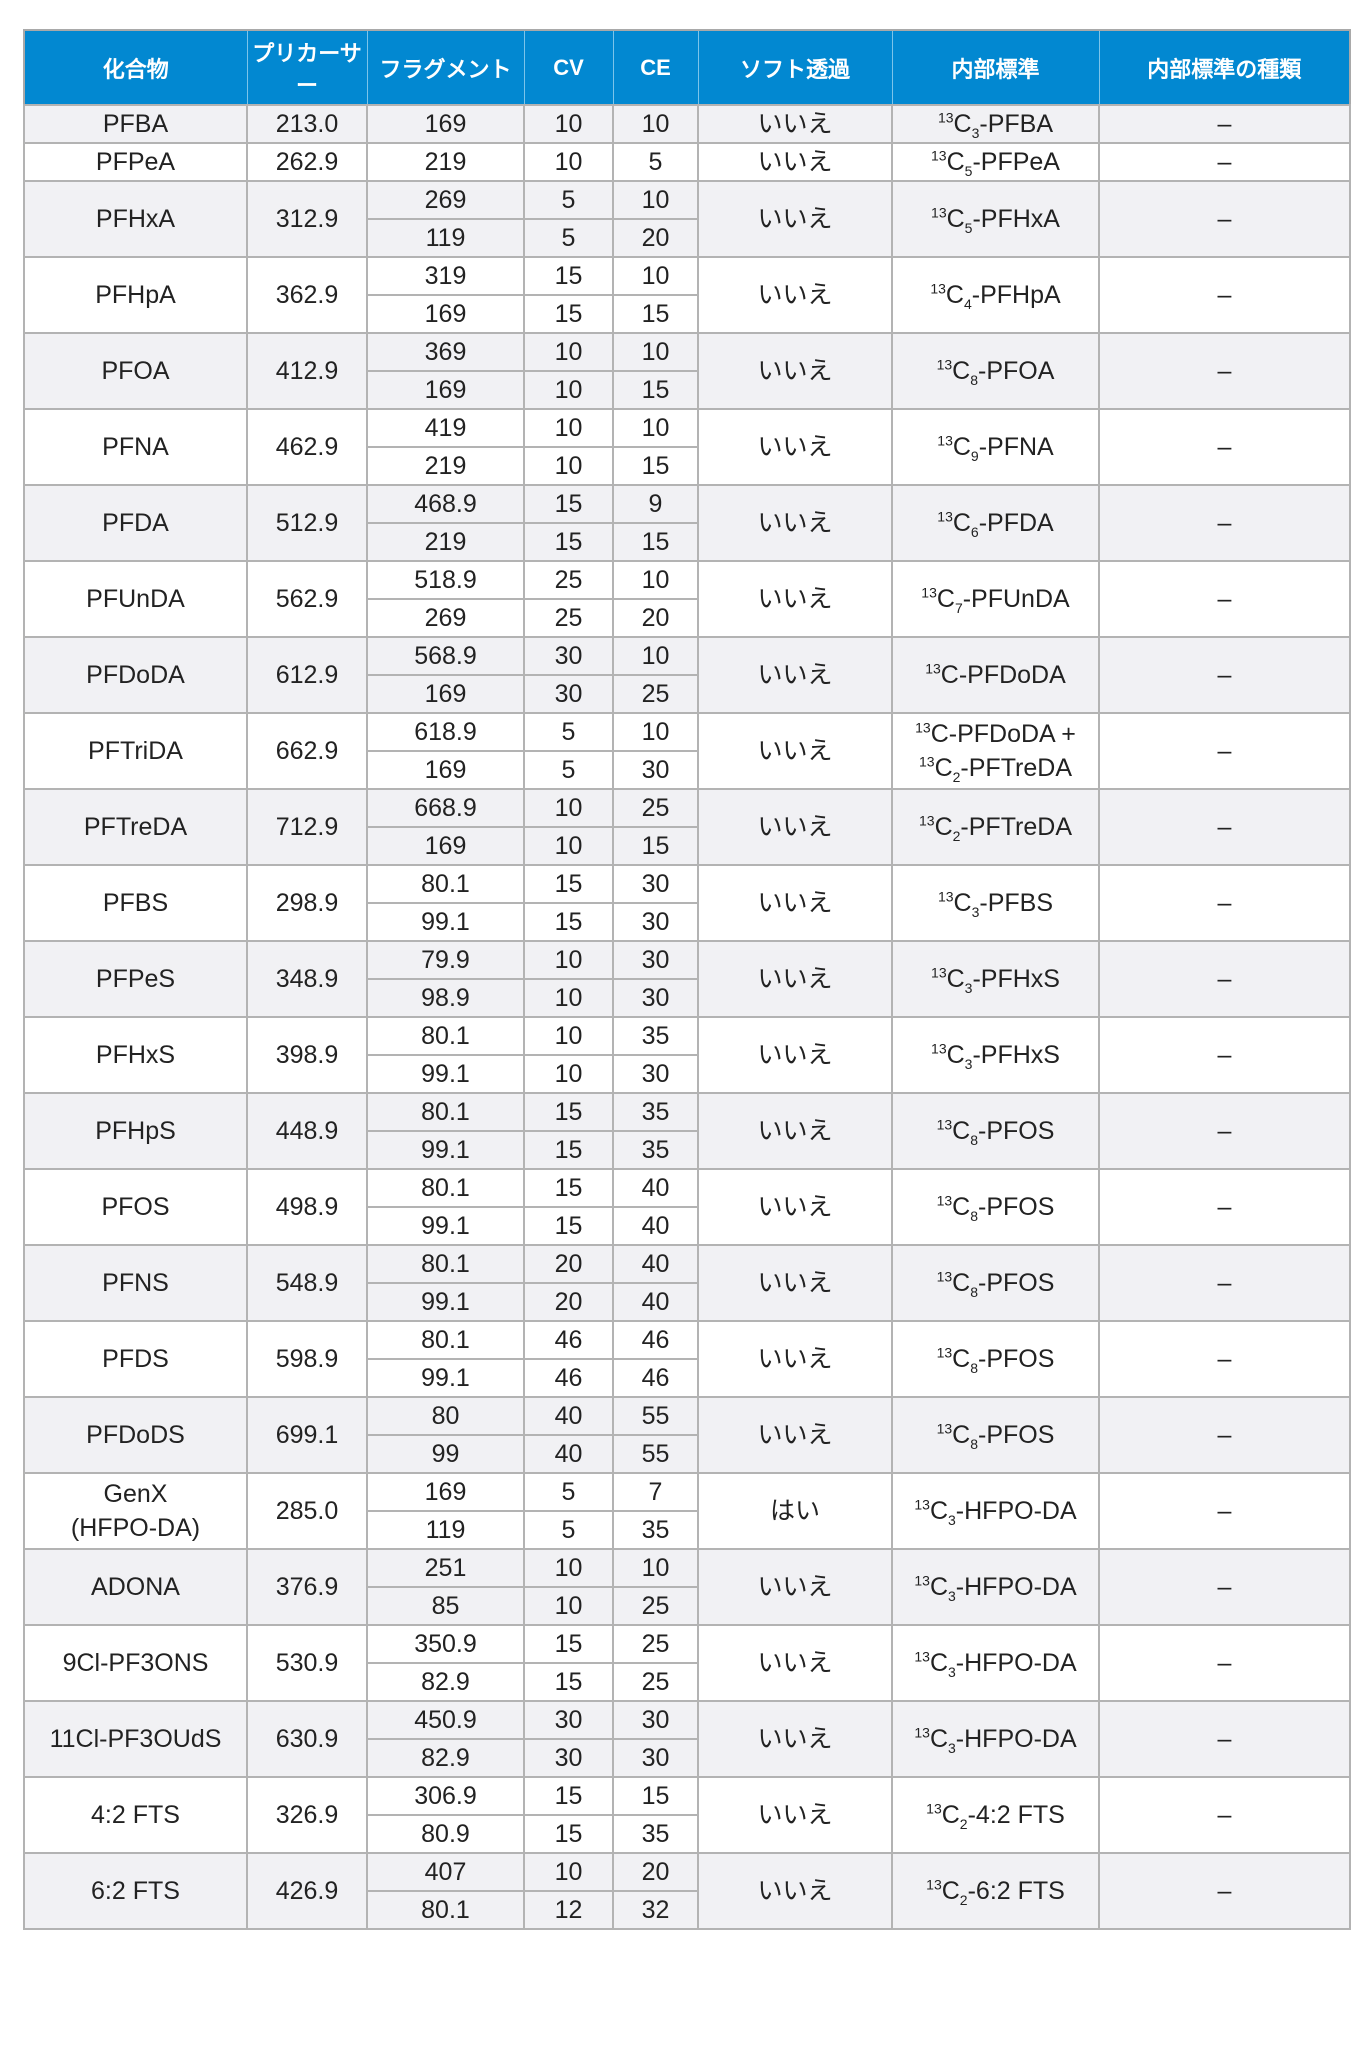 The height and width of the screenshot is (2048, 1371). I want to click on compound-name-line: PFTriDA, so click(135, 751).